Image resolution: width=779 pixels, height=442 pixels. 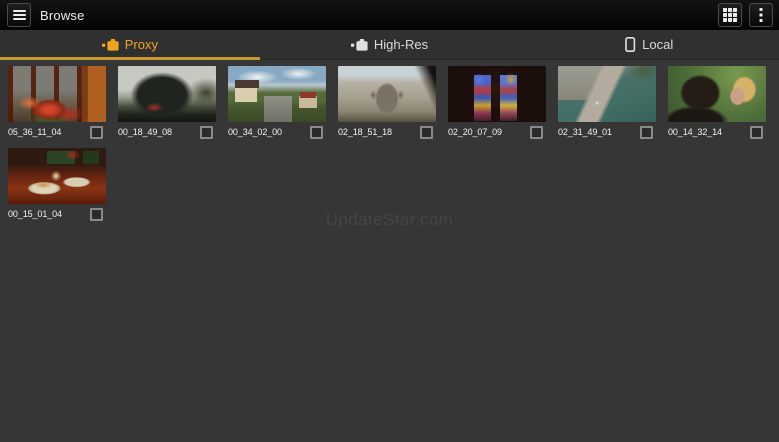 I want to click on tile-footer: 00_34_02_00, so click(x=277, y=132).